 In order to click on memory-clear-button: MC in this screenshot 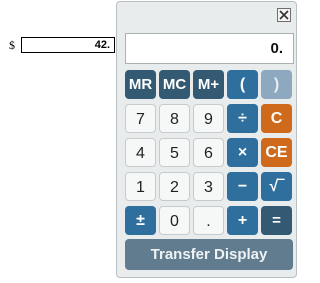, I will do `click(174, 84)`.